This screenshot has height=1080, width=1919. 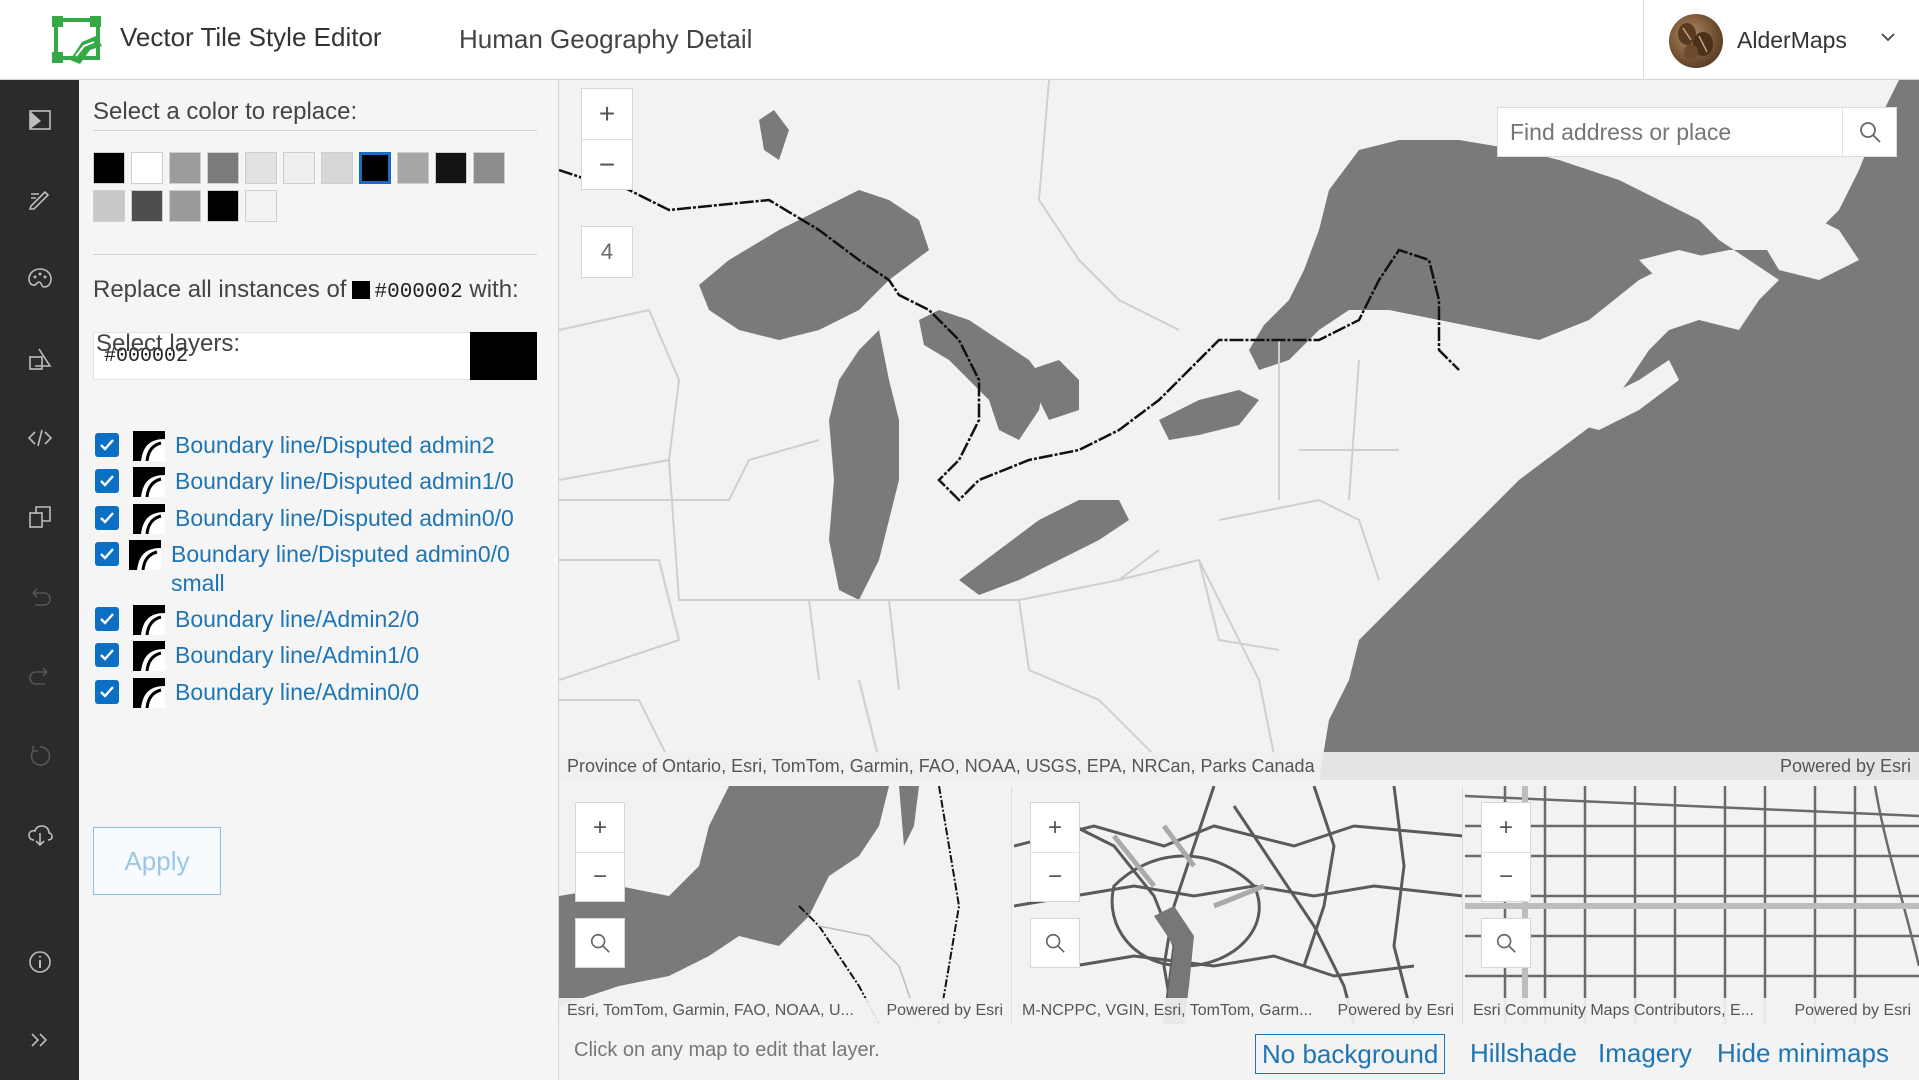 I want to click on layer-label: Boundary line/Admin1/0, so click(x=297, y=655).